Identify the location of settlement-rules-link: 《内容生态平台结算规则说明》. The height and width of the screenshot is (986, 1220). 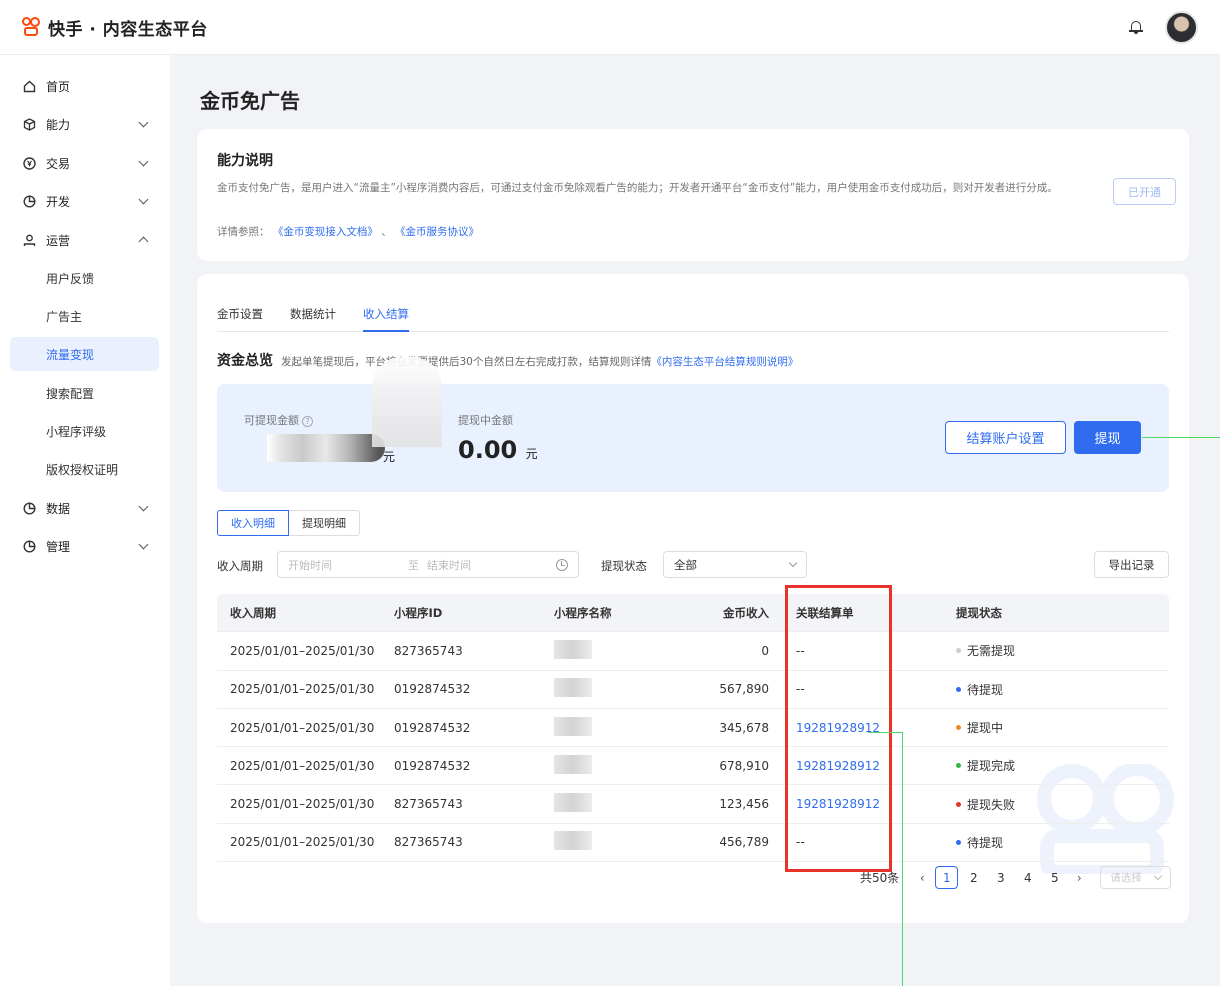
(724, 362).